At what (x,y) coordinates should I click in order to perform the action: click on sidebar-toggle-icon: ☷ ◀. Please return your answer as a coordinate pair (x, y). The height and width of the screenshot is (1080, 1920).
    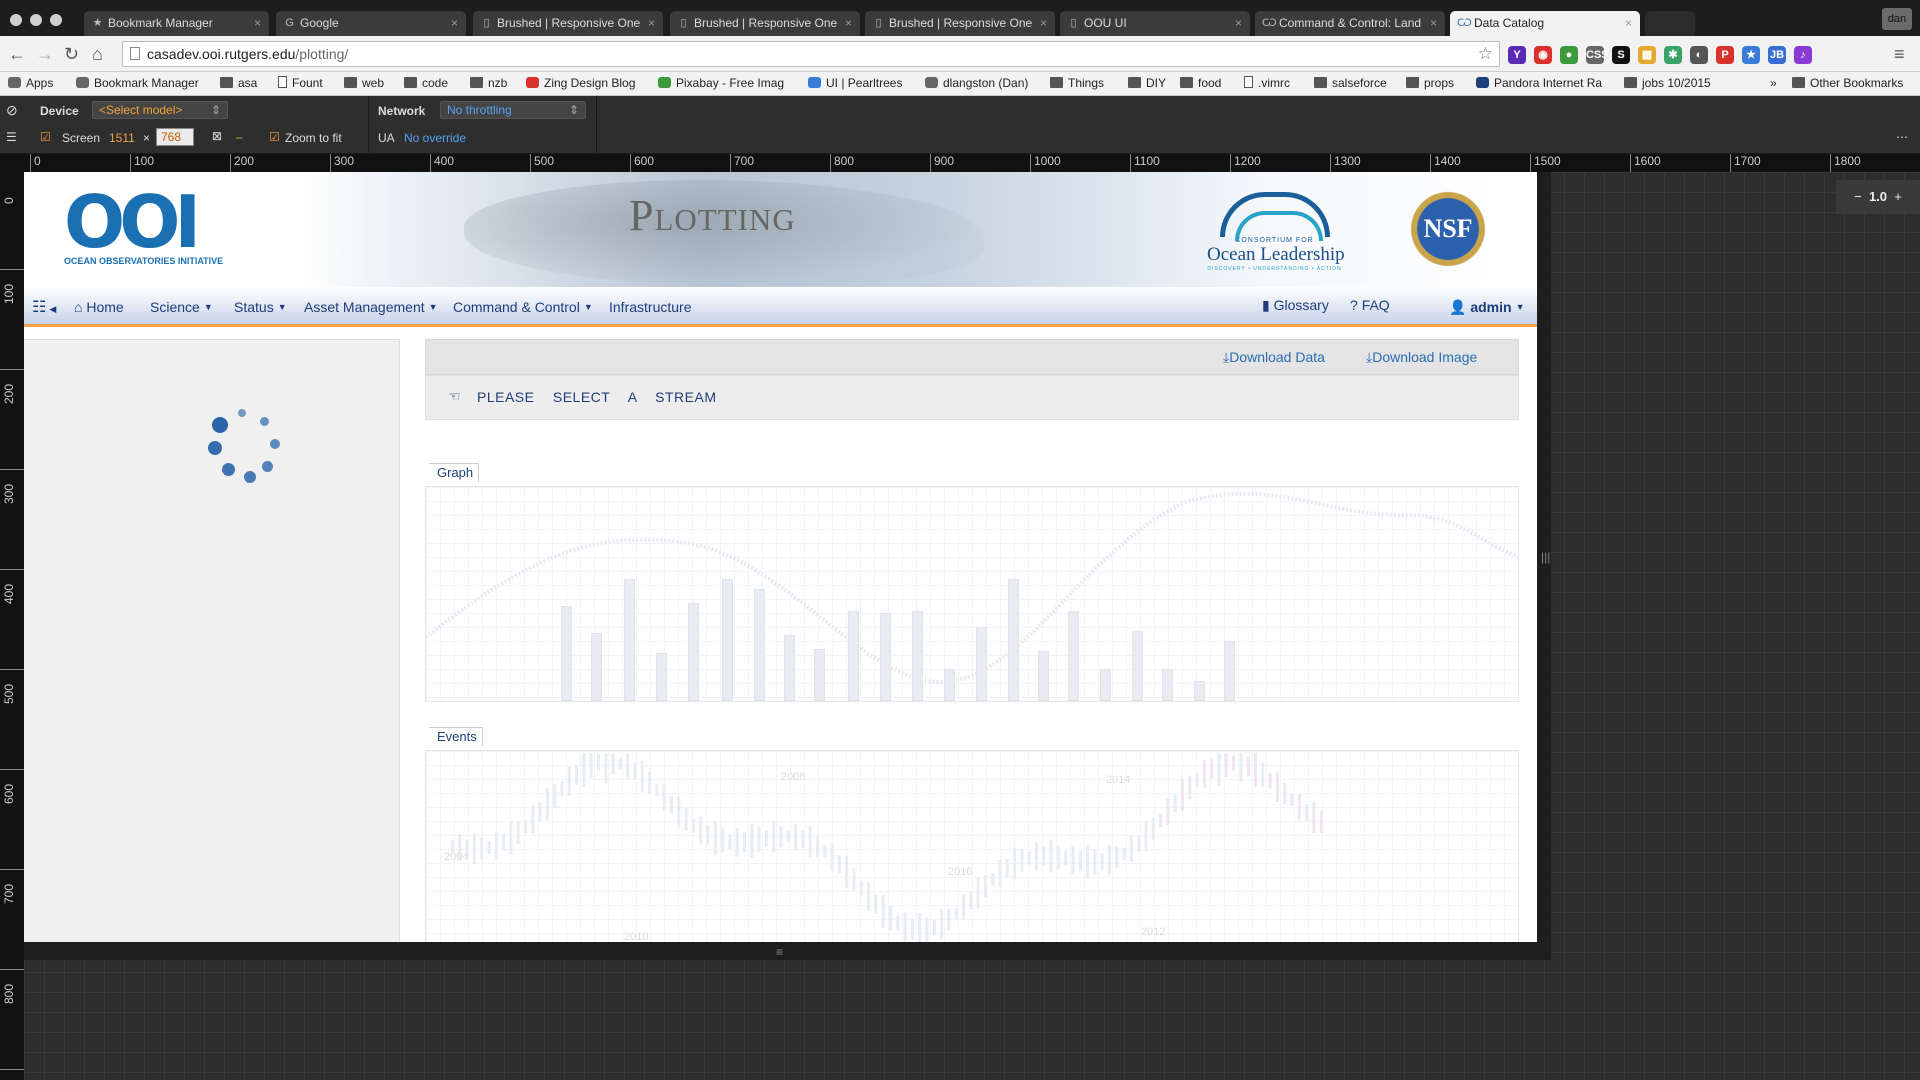
    Looking at the image, I should click on (44, 307).